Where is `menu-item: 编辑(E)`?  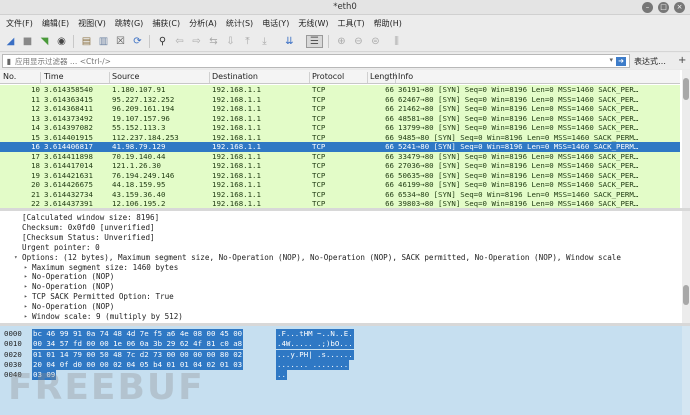 menu-item: 编辑(E) is located at coordinates (55, 23).